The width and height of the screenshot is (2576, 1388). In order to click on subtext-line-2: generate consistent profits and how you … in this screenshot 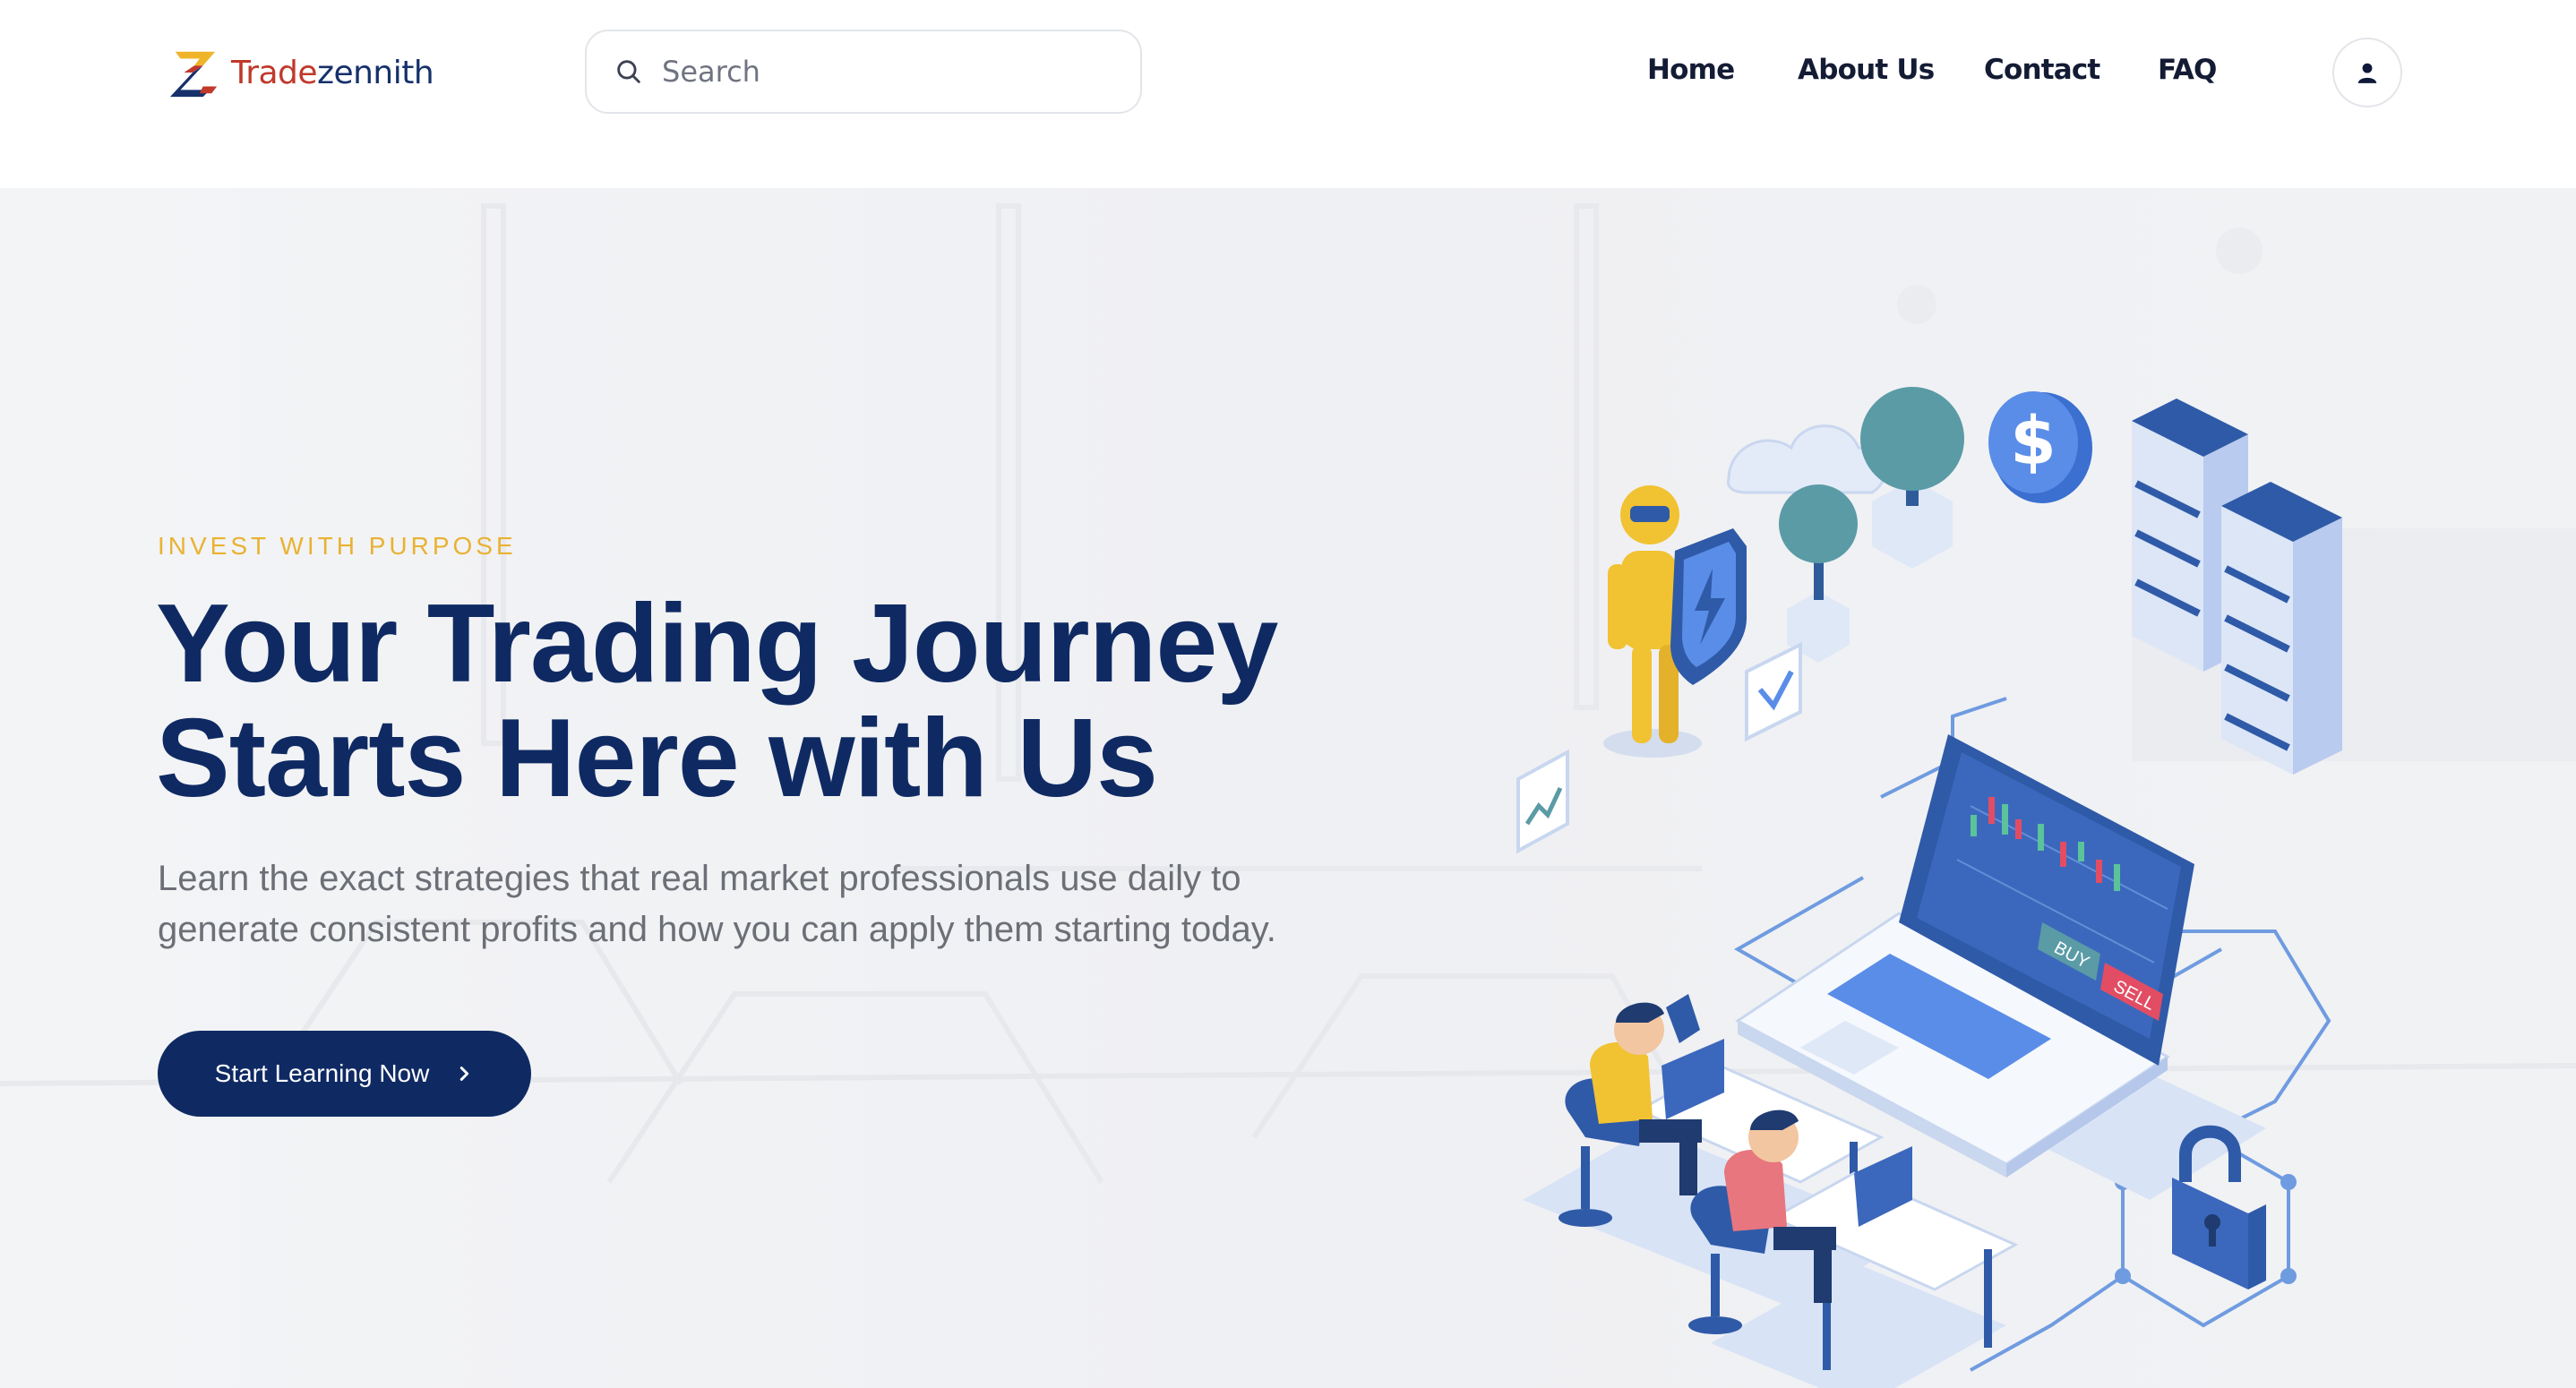, I will do `click(717, 930)`.